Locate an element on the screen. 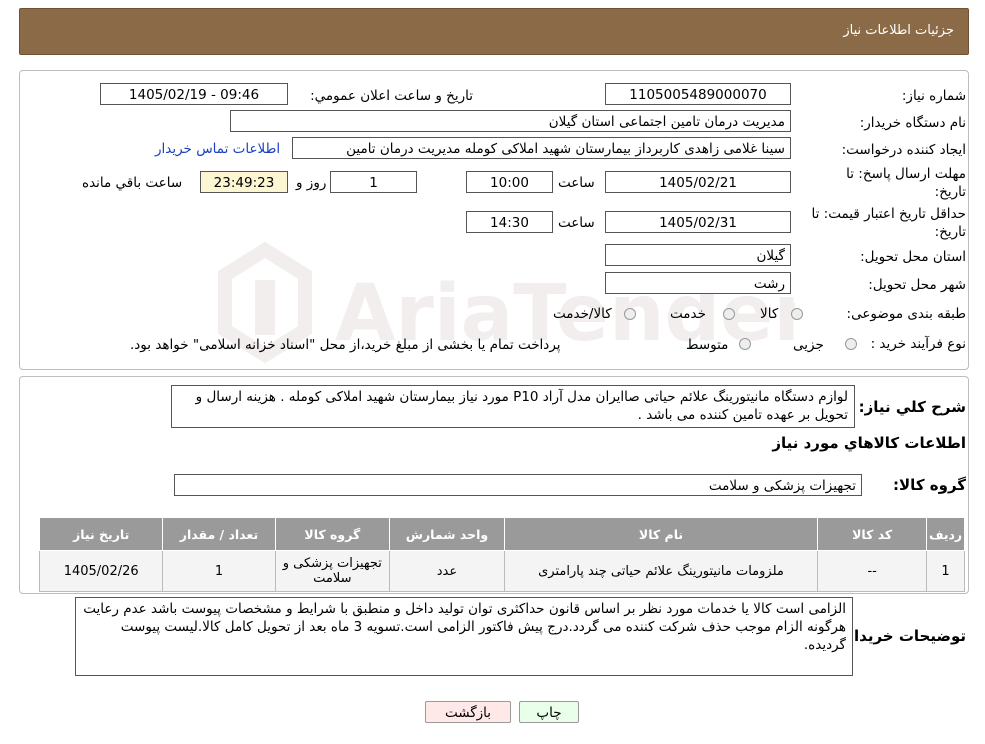  need-number-field: 1105005489000070 is located at coordinates (698, 94).